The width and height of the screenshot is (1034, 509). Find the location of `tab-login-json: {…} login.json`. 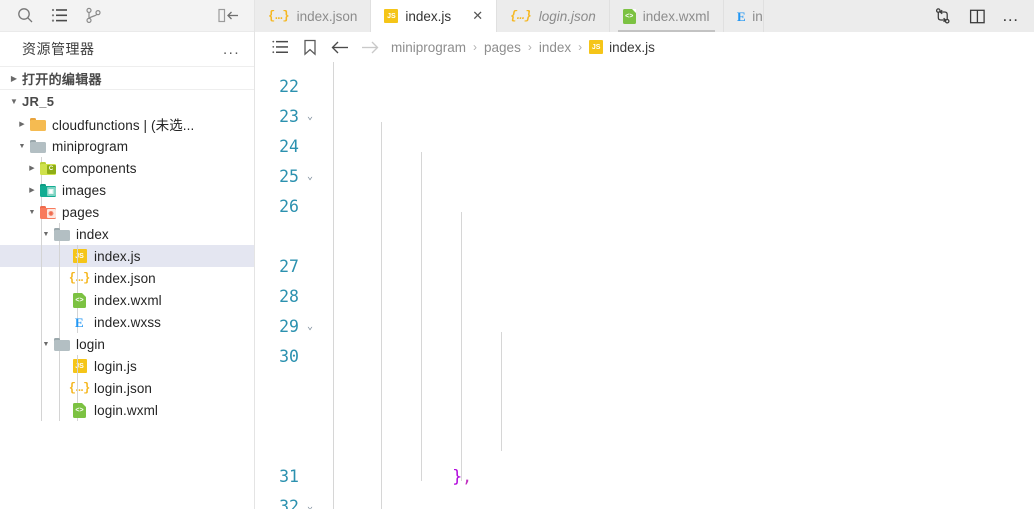

tab-login-json: {…} login.json is located at coordinates (553, 16).